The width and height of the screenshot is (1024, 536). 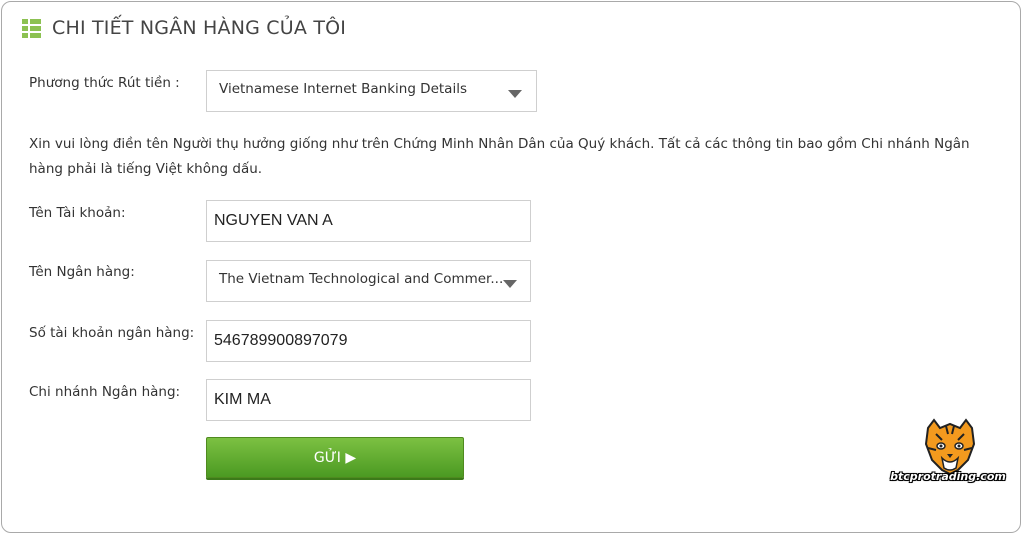 I want to click on list-icon, so click(x=31, y=28).